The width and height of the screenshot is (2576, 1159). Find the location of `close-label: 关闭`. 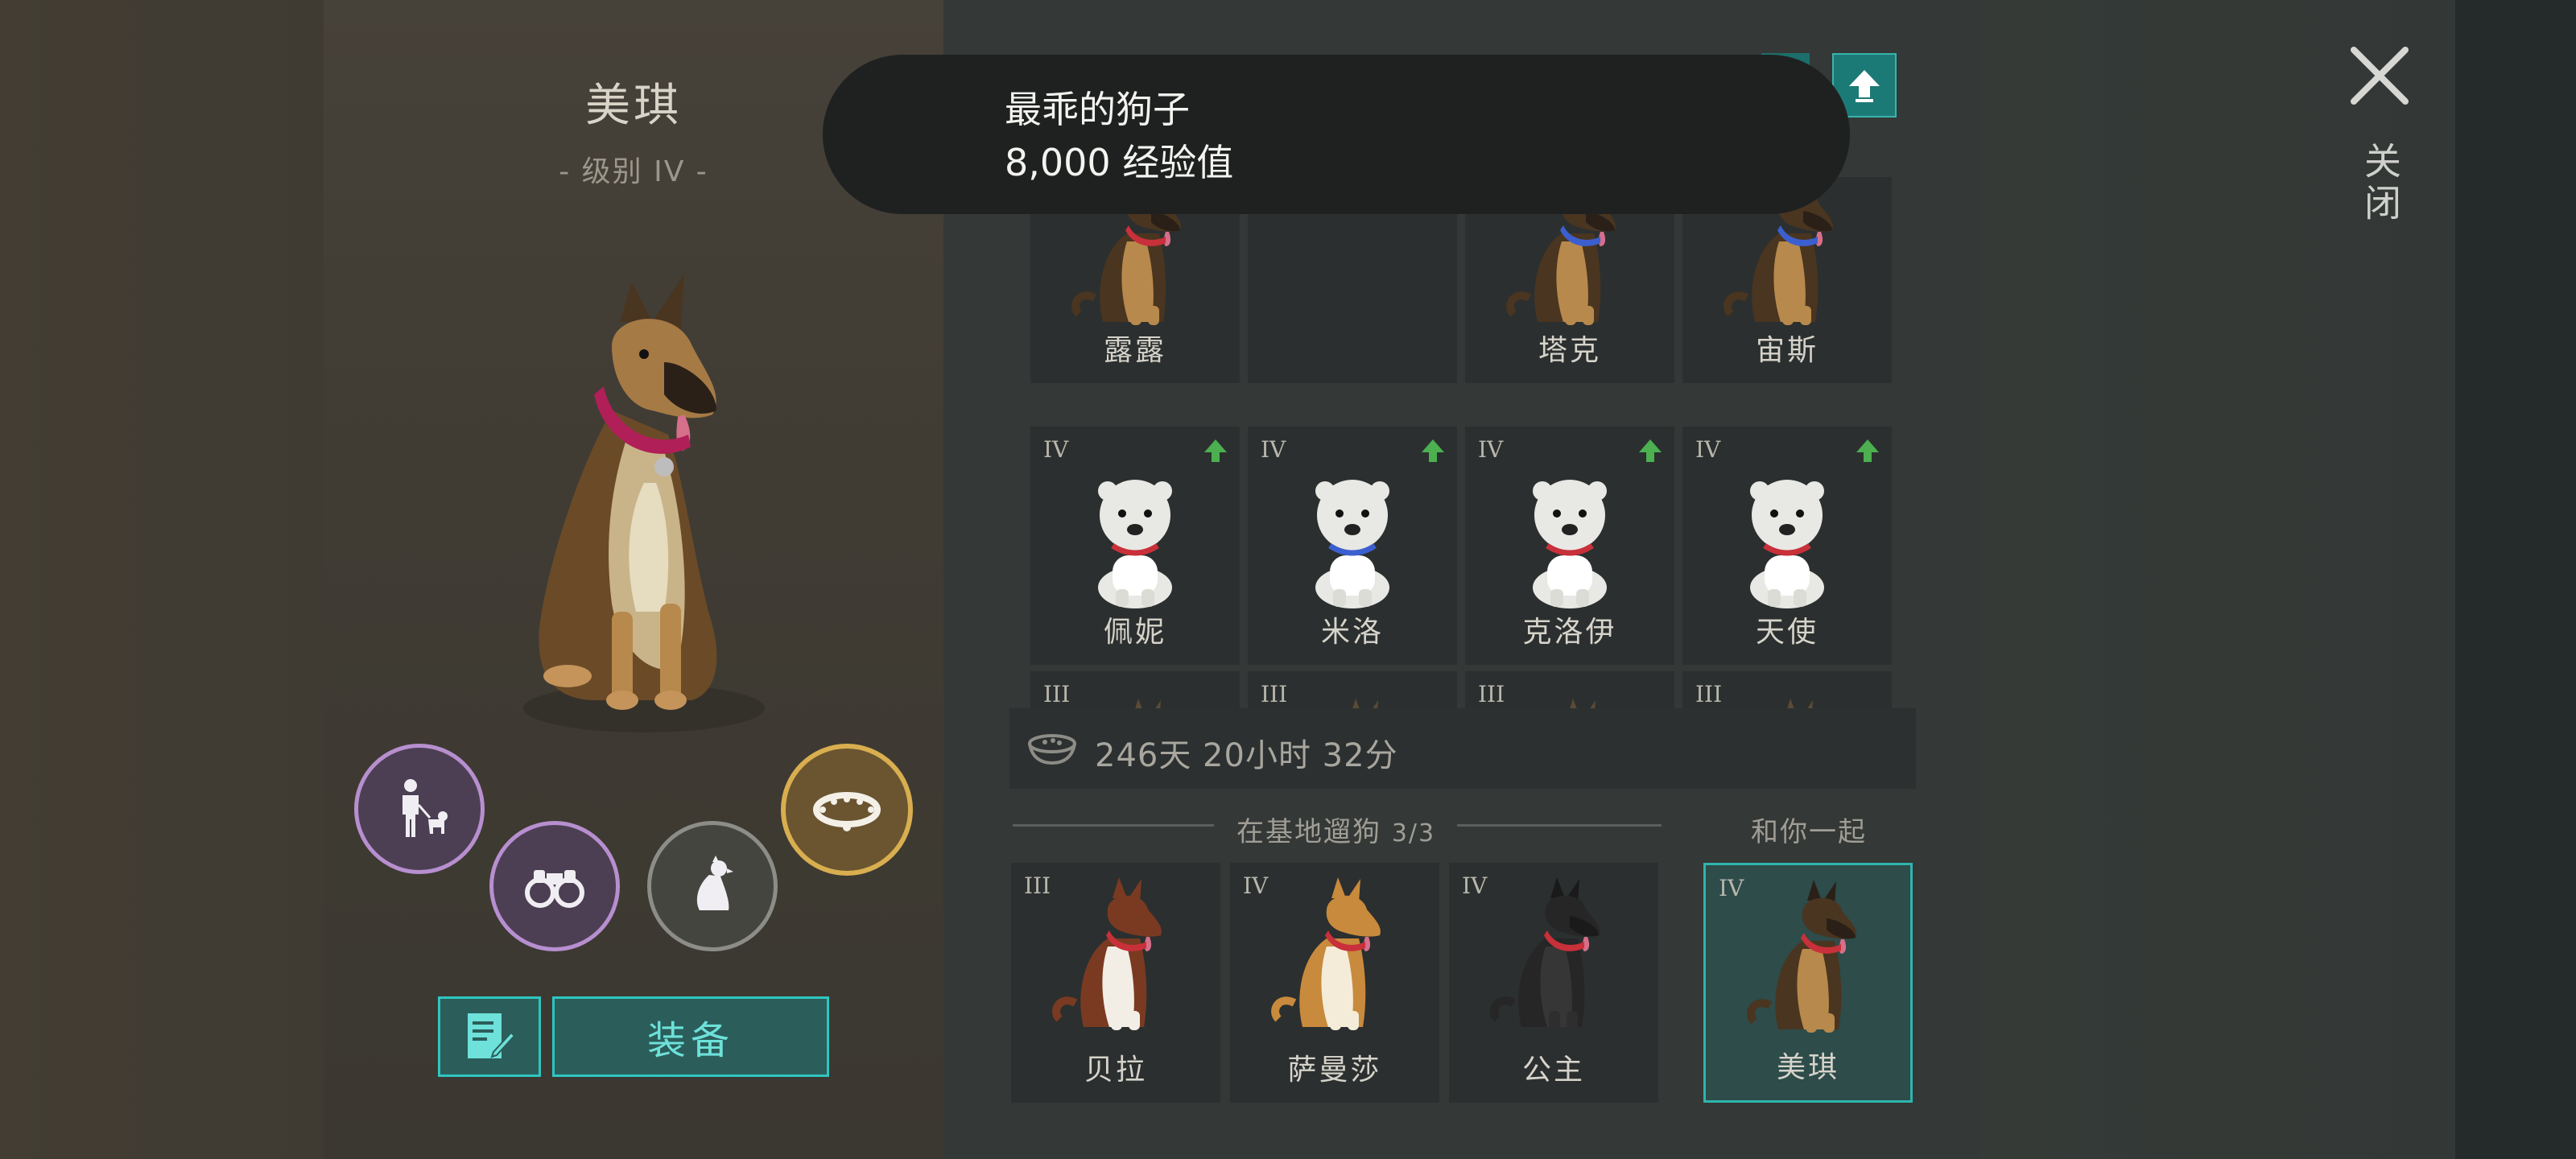

close-label: 关闭 is located at coordinates (2383, 183).